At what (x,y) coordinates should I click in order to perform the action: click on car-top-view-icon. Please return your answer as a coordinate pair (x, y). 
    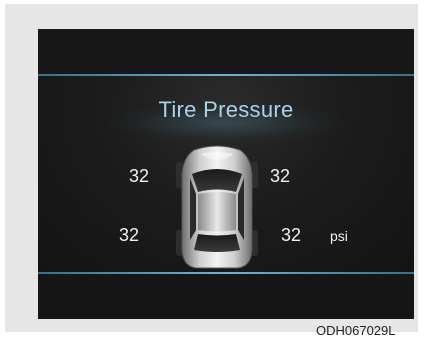
    Looking at the image, I should click on (217, 207).